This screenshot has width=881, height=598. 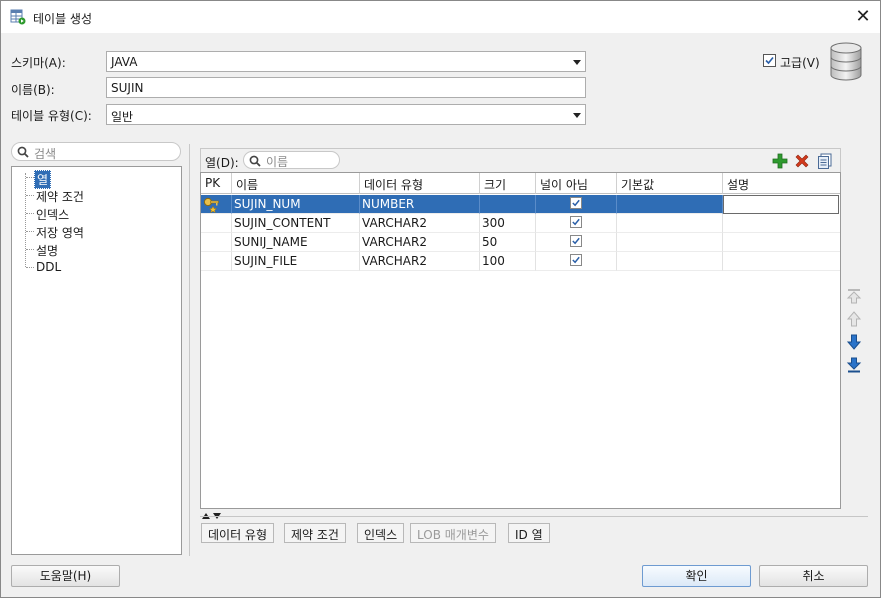 What do you see at coordinates (440, 17) in the screenshot?
I see `title-bar: 테이블 생성 ✕` at bounding box center [440, 17].